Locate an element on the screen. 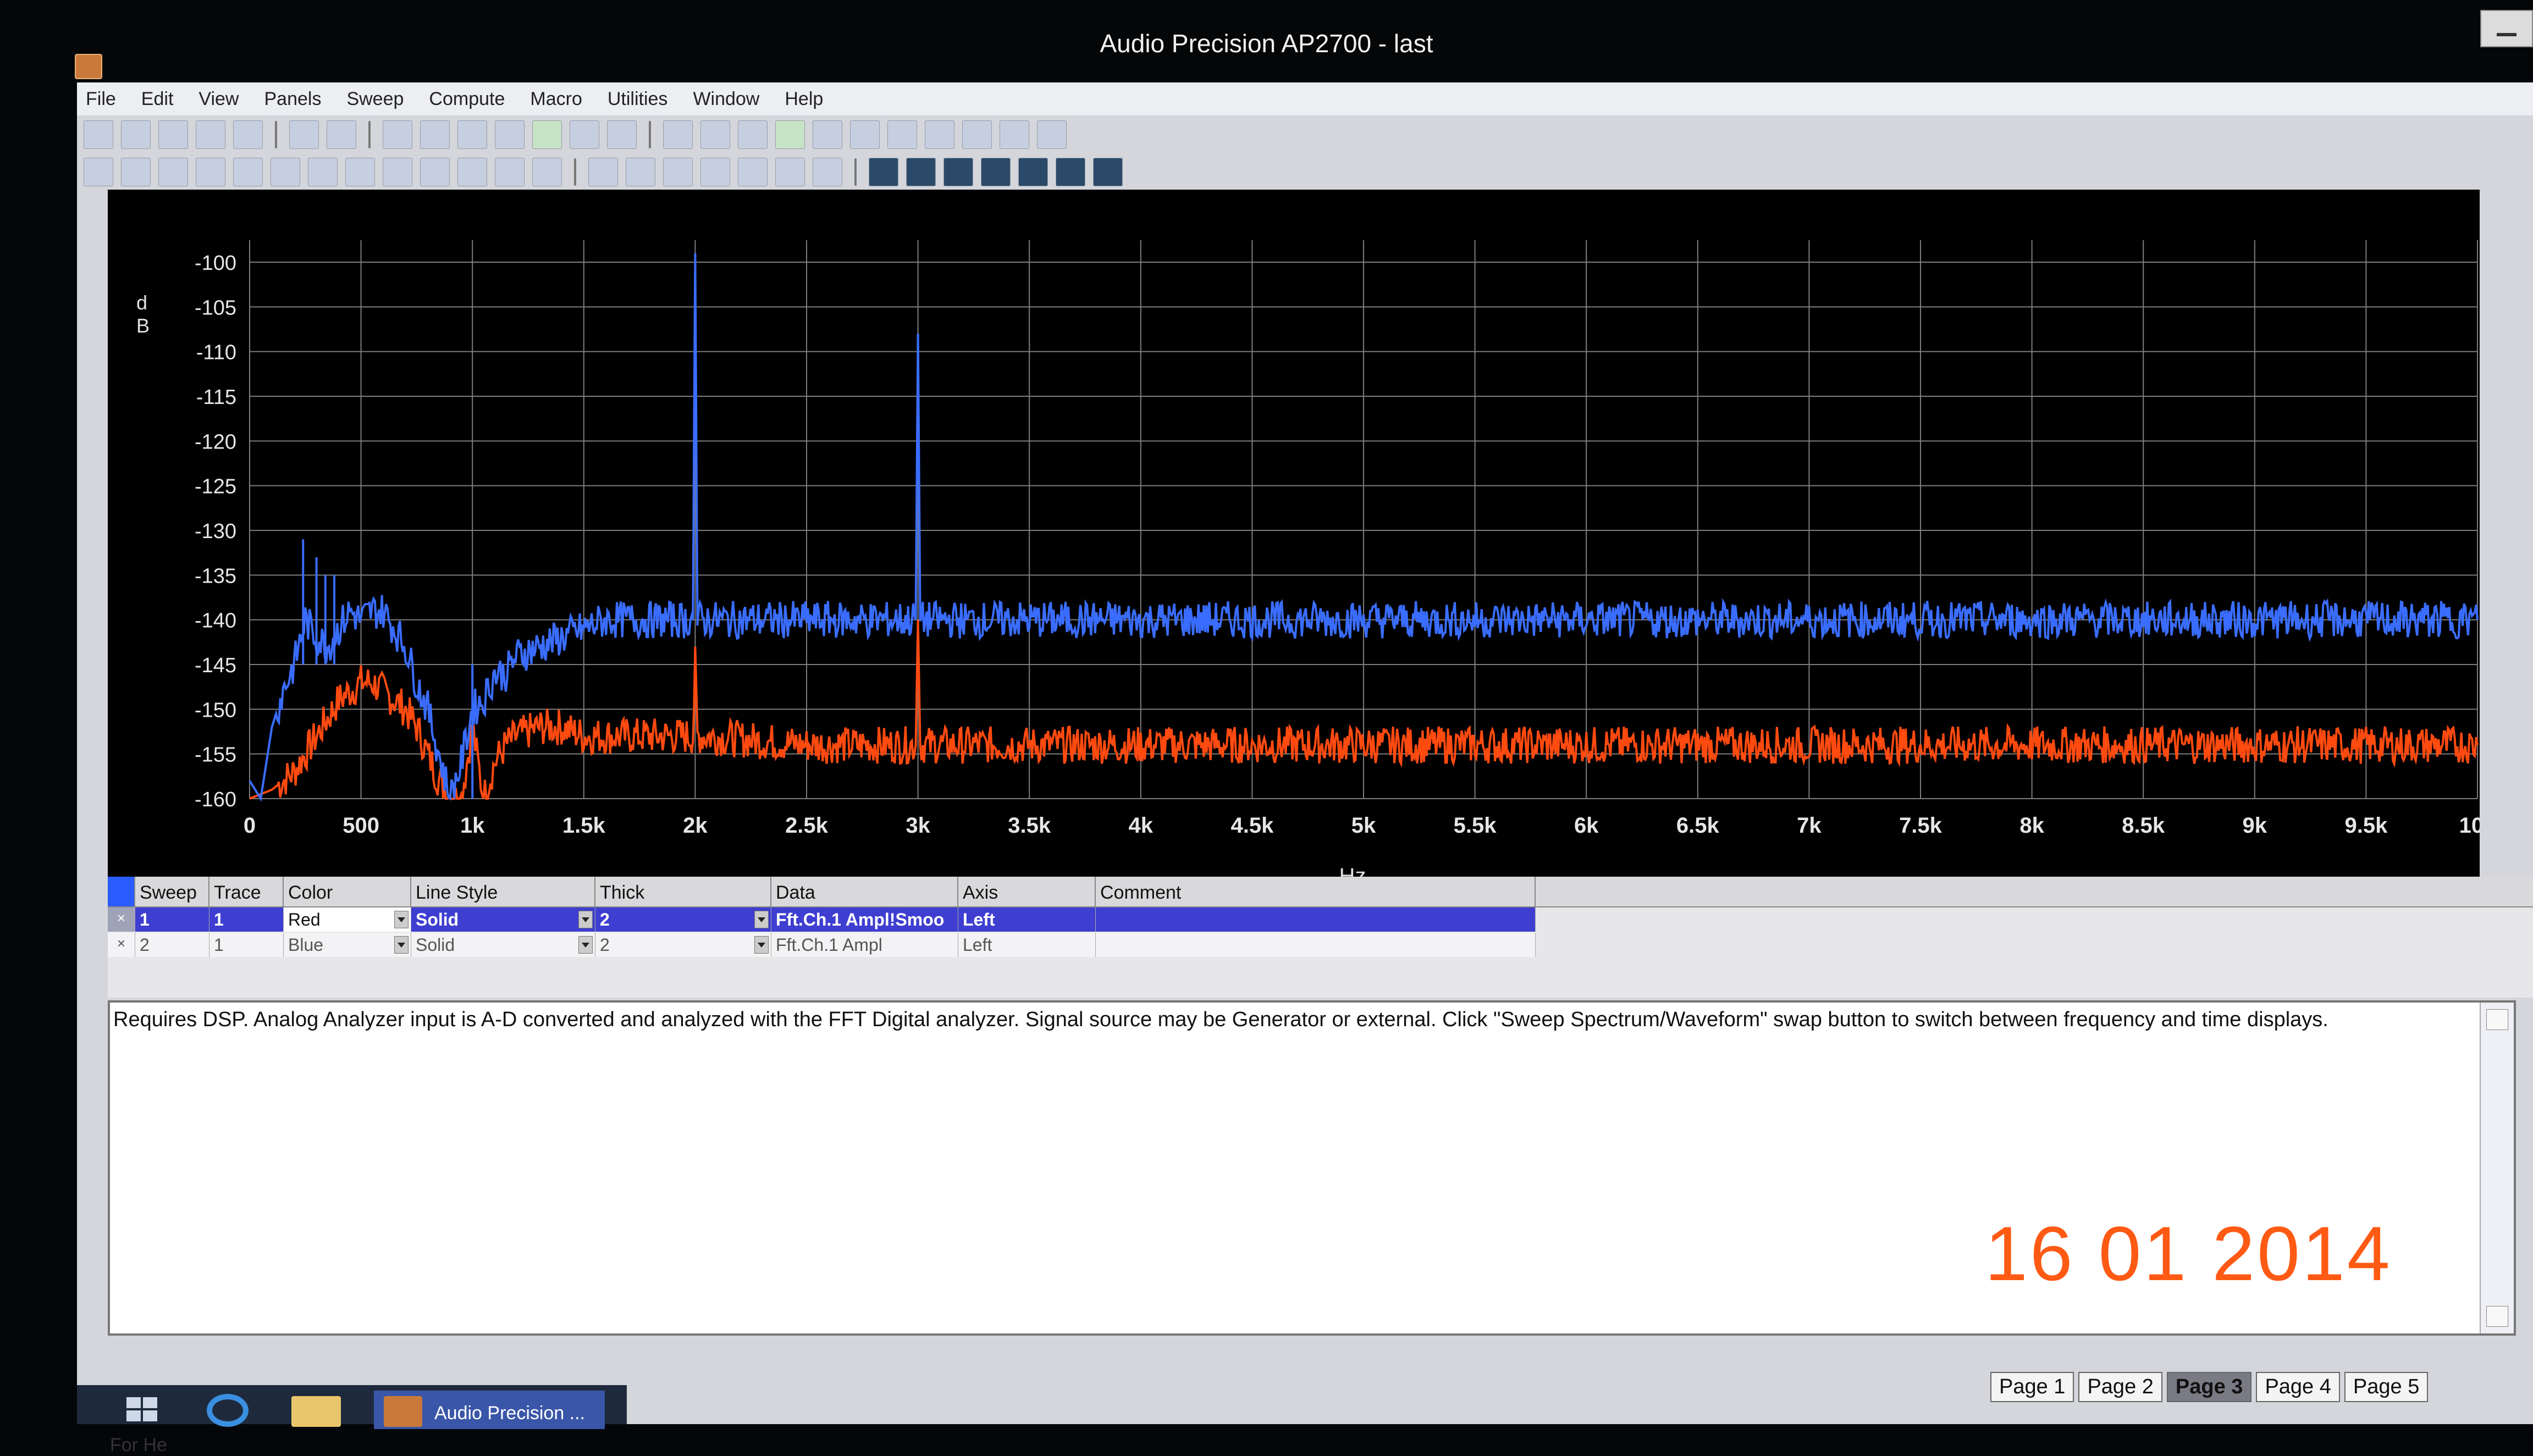 The image size is (2533, 1456). edit-icon is located at coordinates (827, 172).